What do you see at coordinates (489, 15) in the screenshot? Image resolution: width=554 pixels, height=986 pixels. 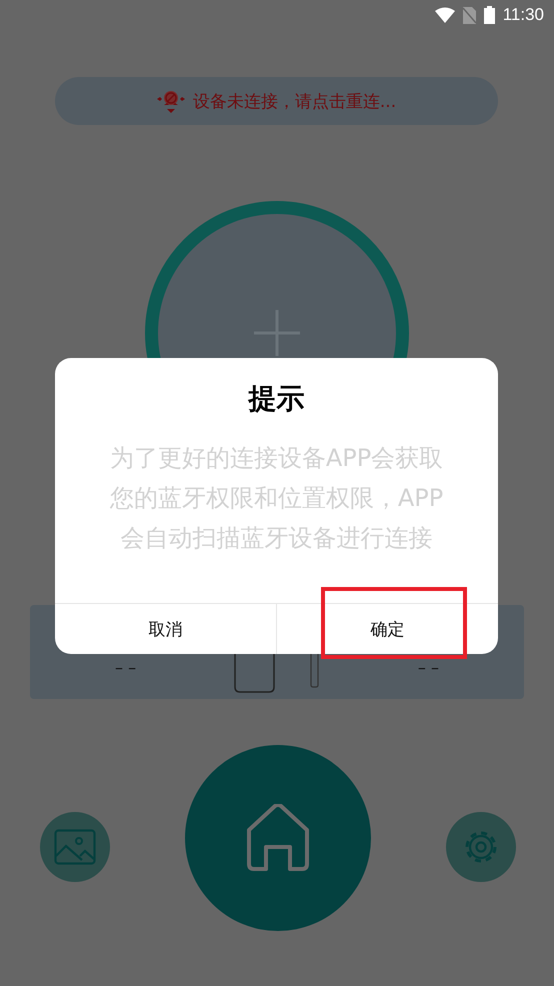 I see `battery-icon` at bounding box center [489, 15].